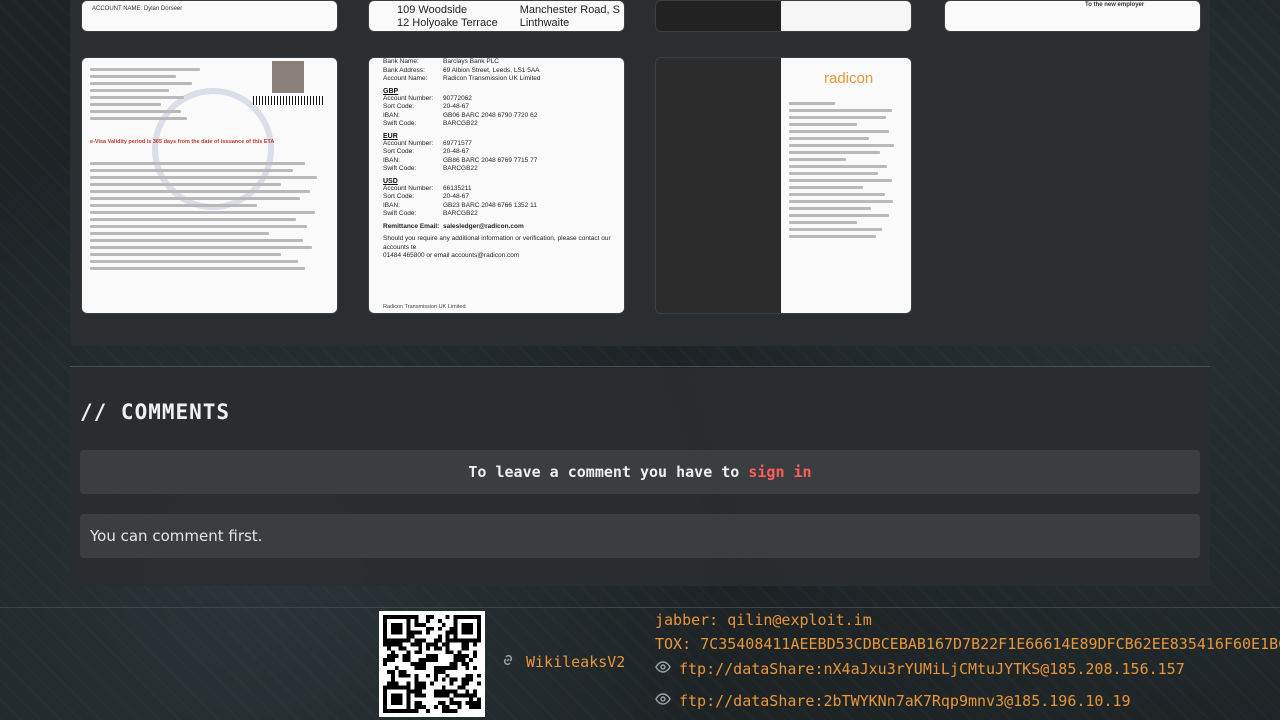 This screenshot has width=1280, height=720. Describe the element at coordinates (783, 16) in the screenshot. I see `thumbnail-dark-document` at that location.